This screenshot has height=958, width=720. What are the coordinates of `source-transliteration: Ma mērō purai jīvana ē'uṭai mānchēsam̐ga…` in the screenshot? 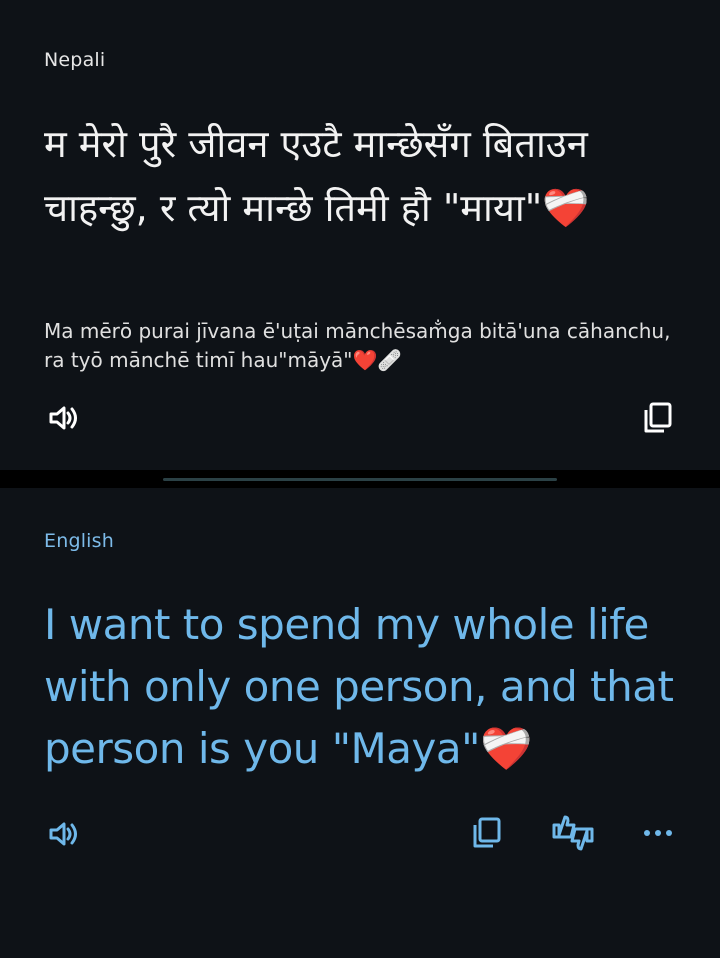 It's located at (357, 345).